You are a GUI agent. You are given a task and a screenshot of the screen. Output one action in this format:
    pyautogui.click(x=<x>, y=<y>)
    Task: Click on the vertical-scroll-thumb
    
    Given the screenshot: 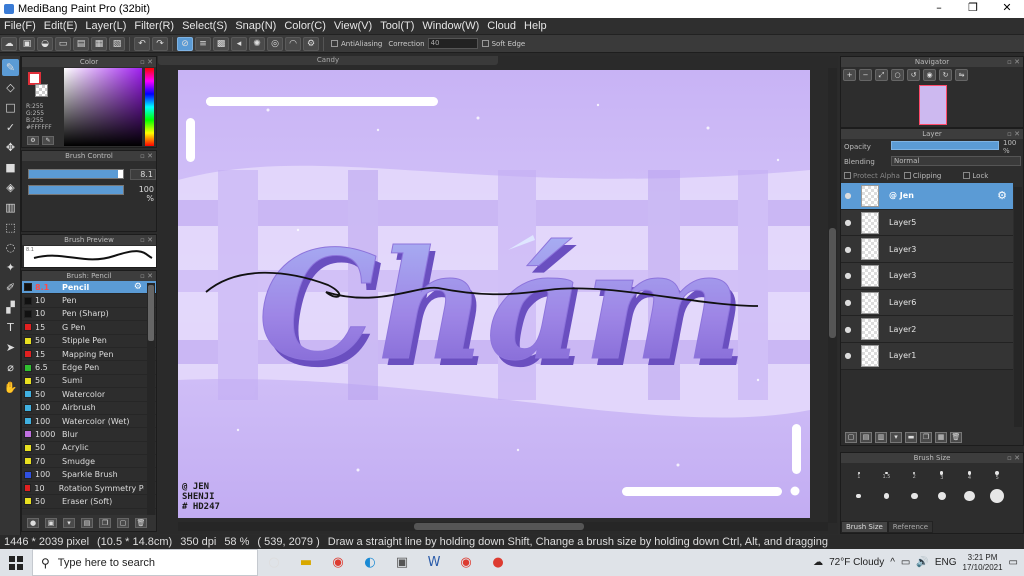 What is the action you would take?
    pyautogui.click(x=832, y=283)
    